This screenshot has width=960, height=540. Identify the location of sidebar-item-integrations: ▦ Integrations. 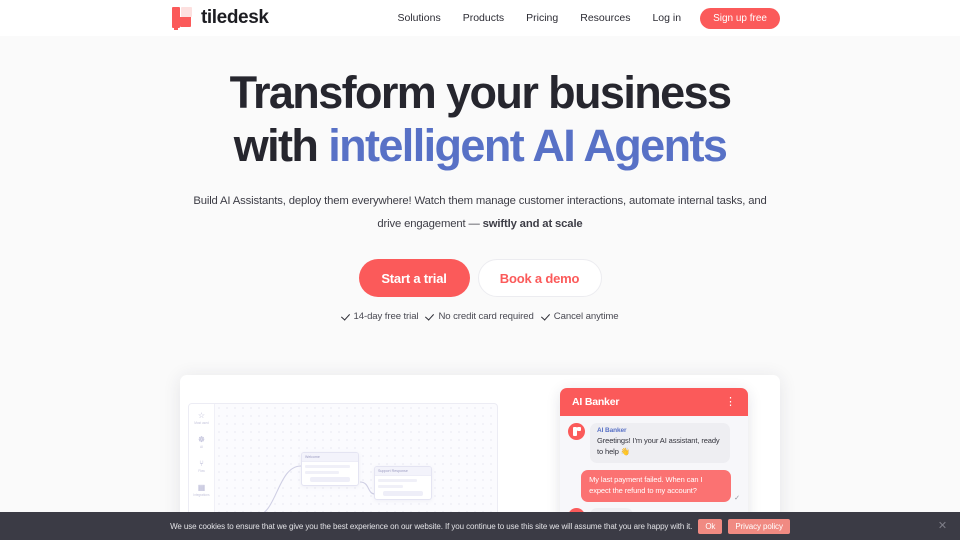
(201, 490).